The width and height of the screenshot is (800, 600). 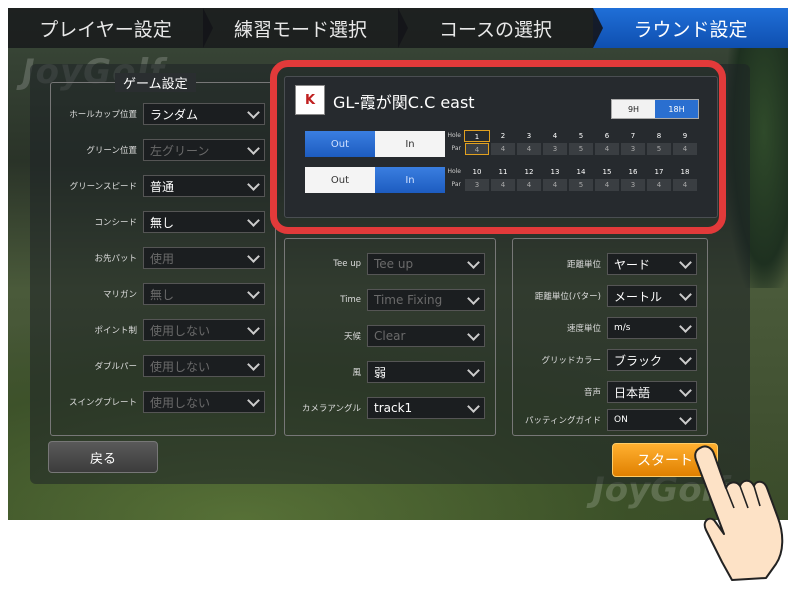 I want to click on setting-label: Time, so click(x=350, y=300).